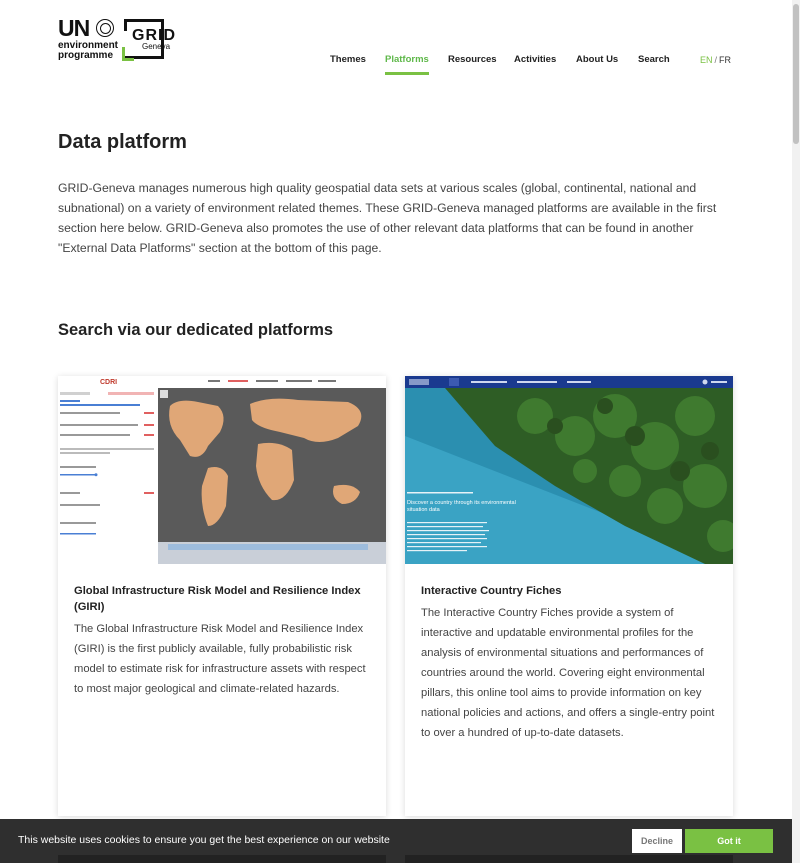 Image resolution: width=800 pixels, height=863 pixels. I want to click on un-emblem-icon, so click(105, 28).